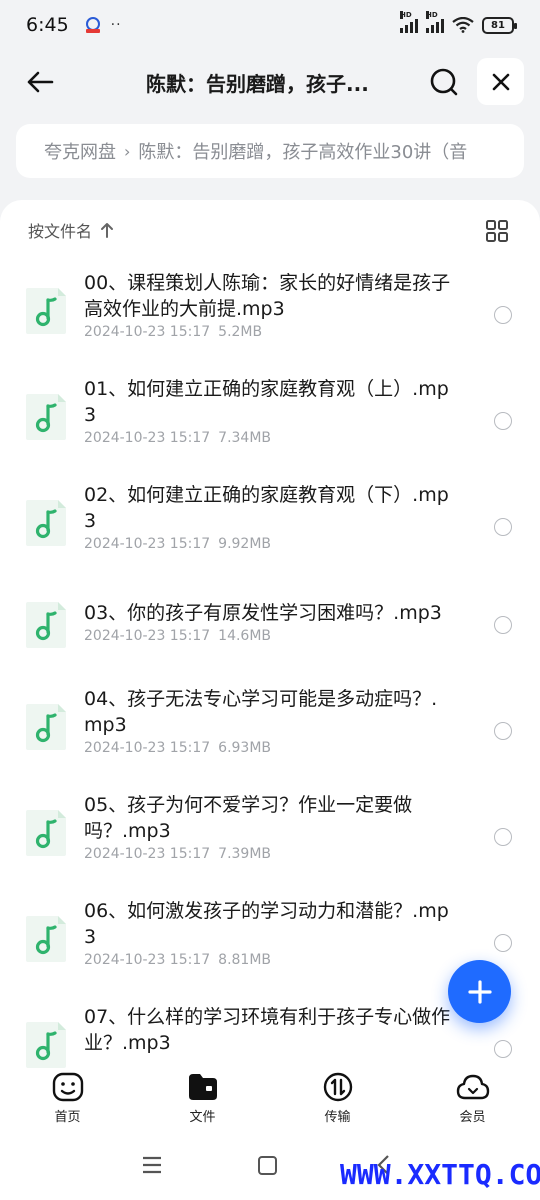  What do you see at coordinates (269, 332) in the screenshot?
I see `file-meta: 2024-10-23 15:17 5.2MB` at bounding box center [269, 332].